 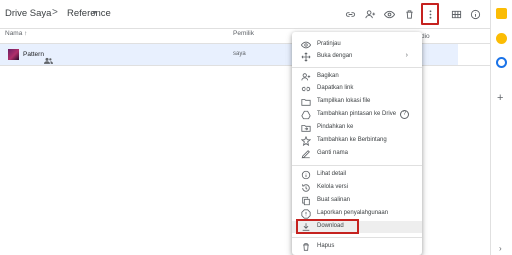 I want to click on menu-item-rename: Ganti nama, so click(x=357, y=154).